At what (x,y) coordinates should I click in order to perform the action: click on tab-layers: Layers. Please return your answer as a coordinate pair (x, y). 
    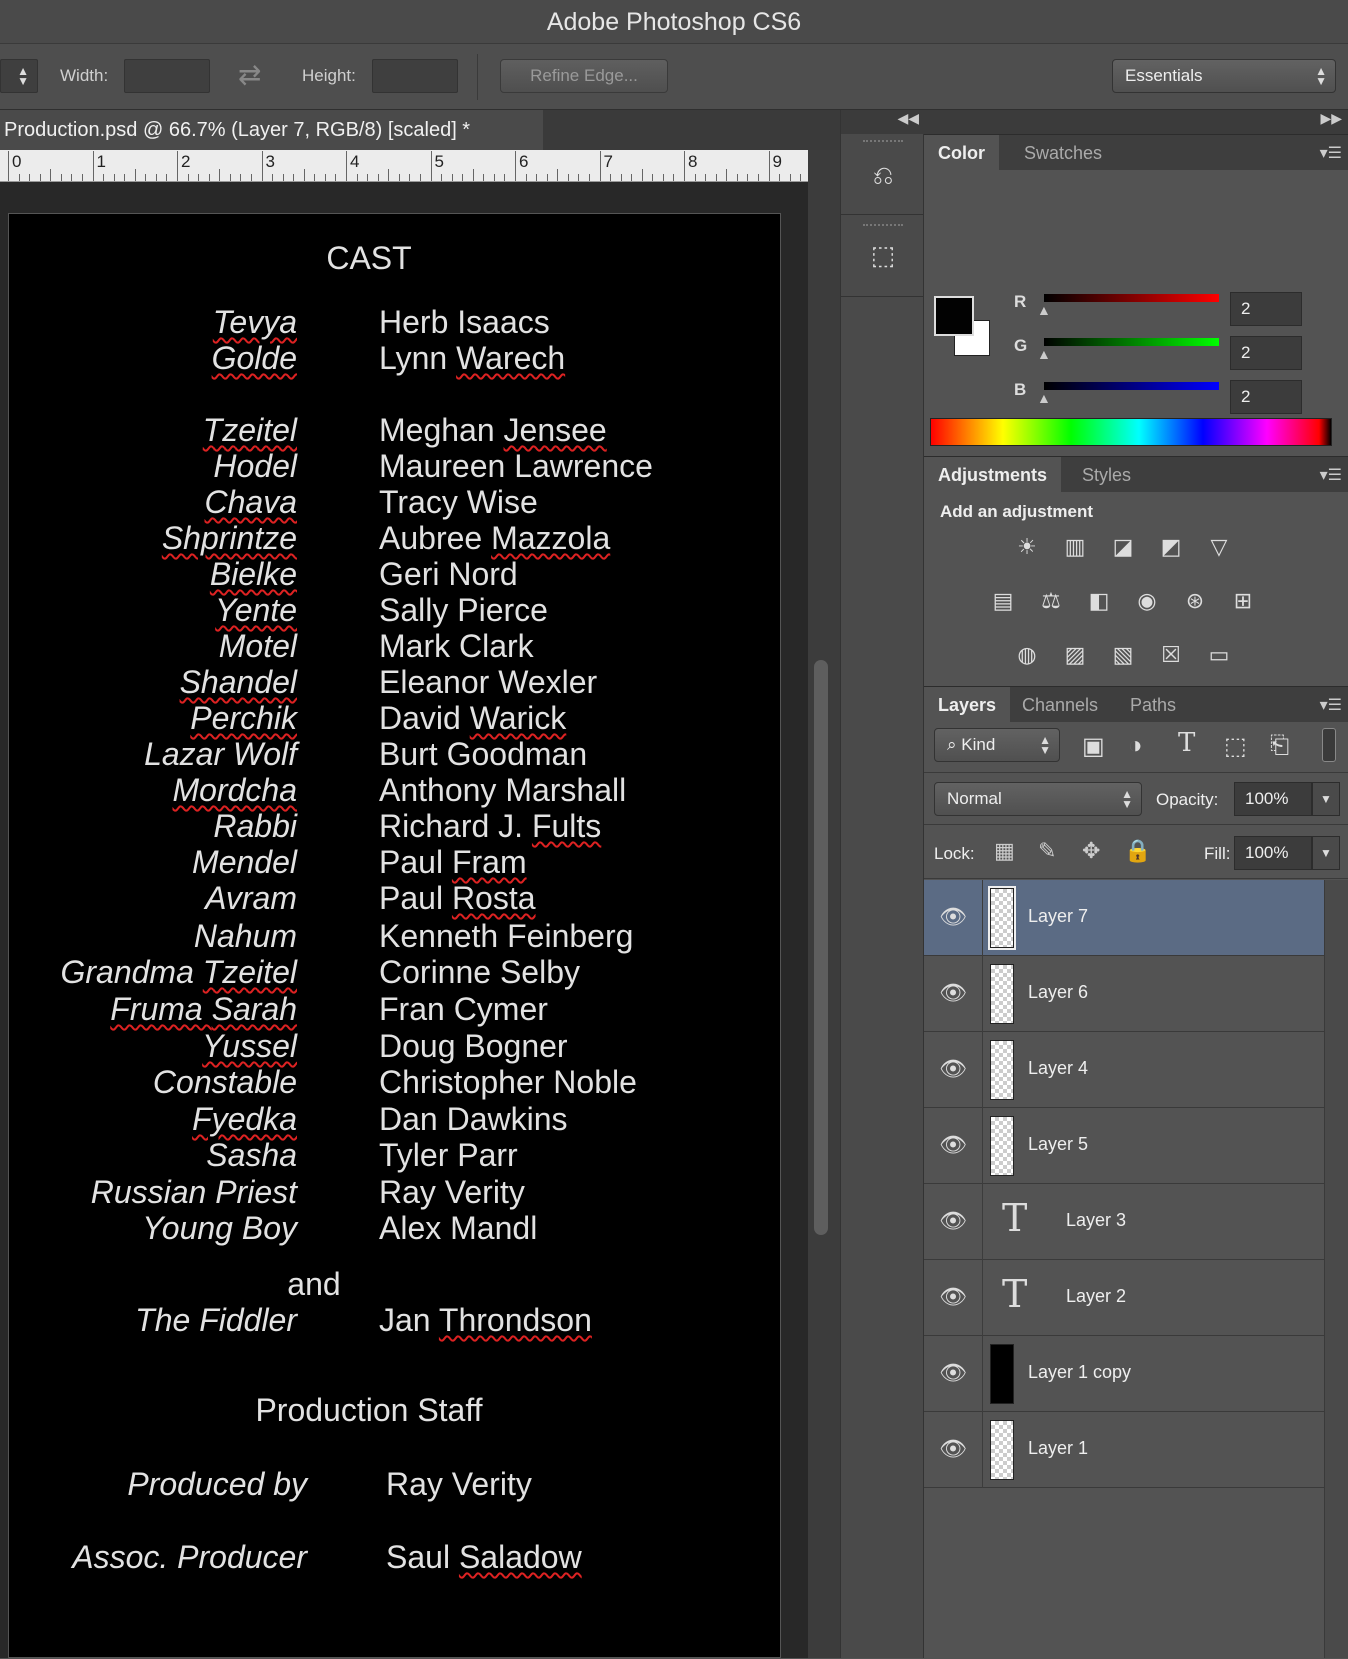
    Looking at the image, I should click on (967, 705).